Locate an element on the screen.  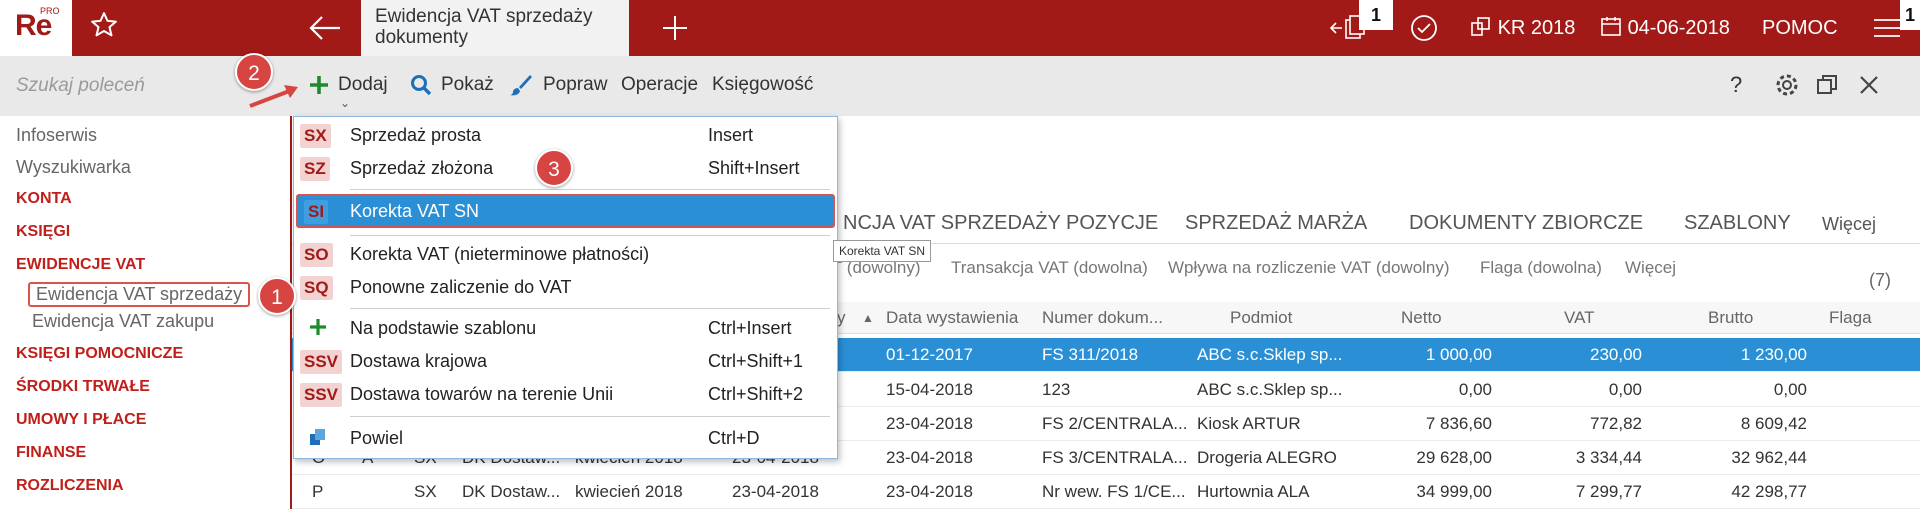
duplicate-icon is located at coordinates (318, 439).